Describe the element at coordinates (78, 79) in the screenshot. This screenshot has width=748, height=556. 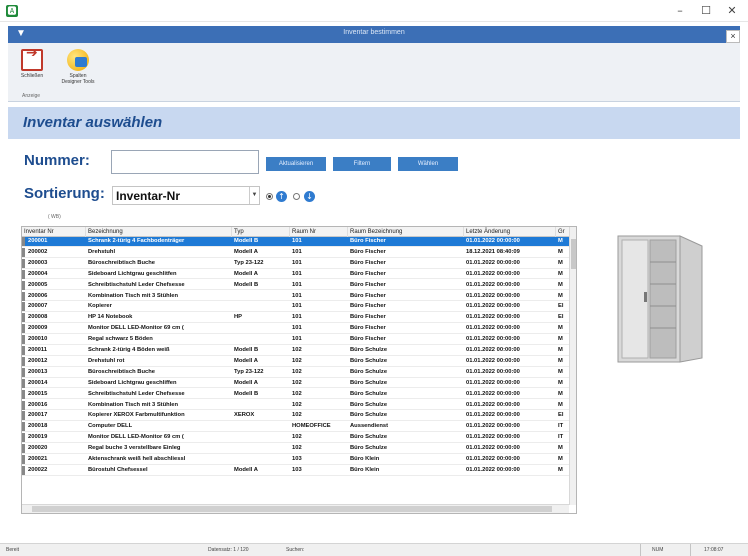
I see `column-designer-label: Spalten Designer Tools` at that location.